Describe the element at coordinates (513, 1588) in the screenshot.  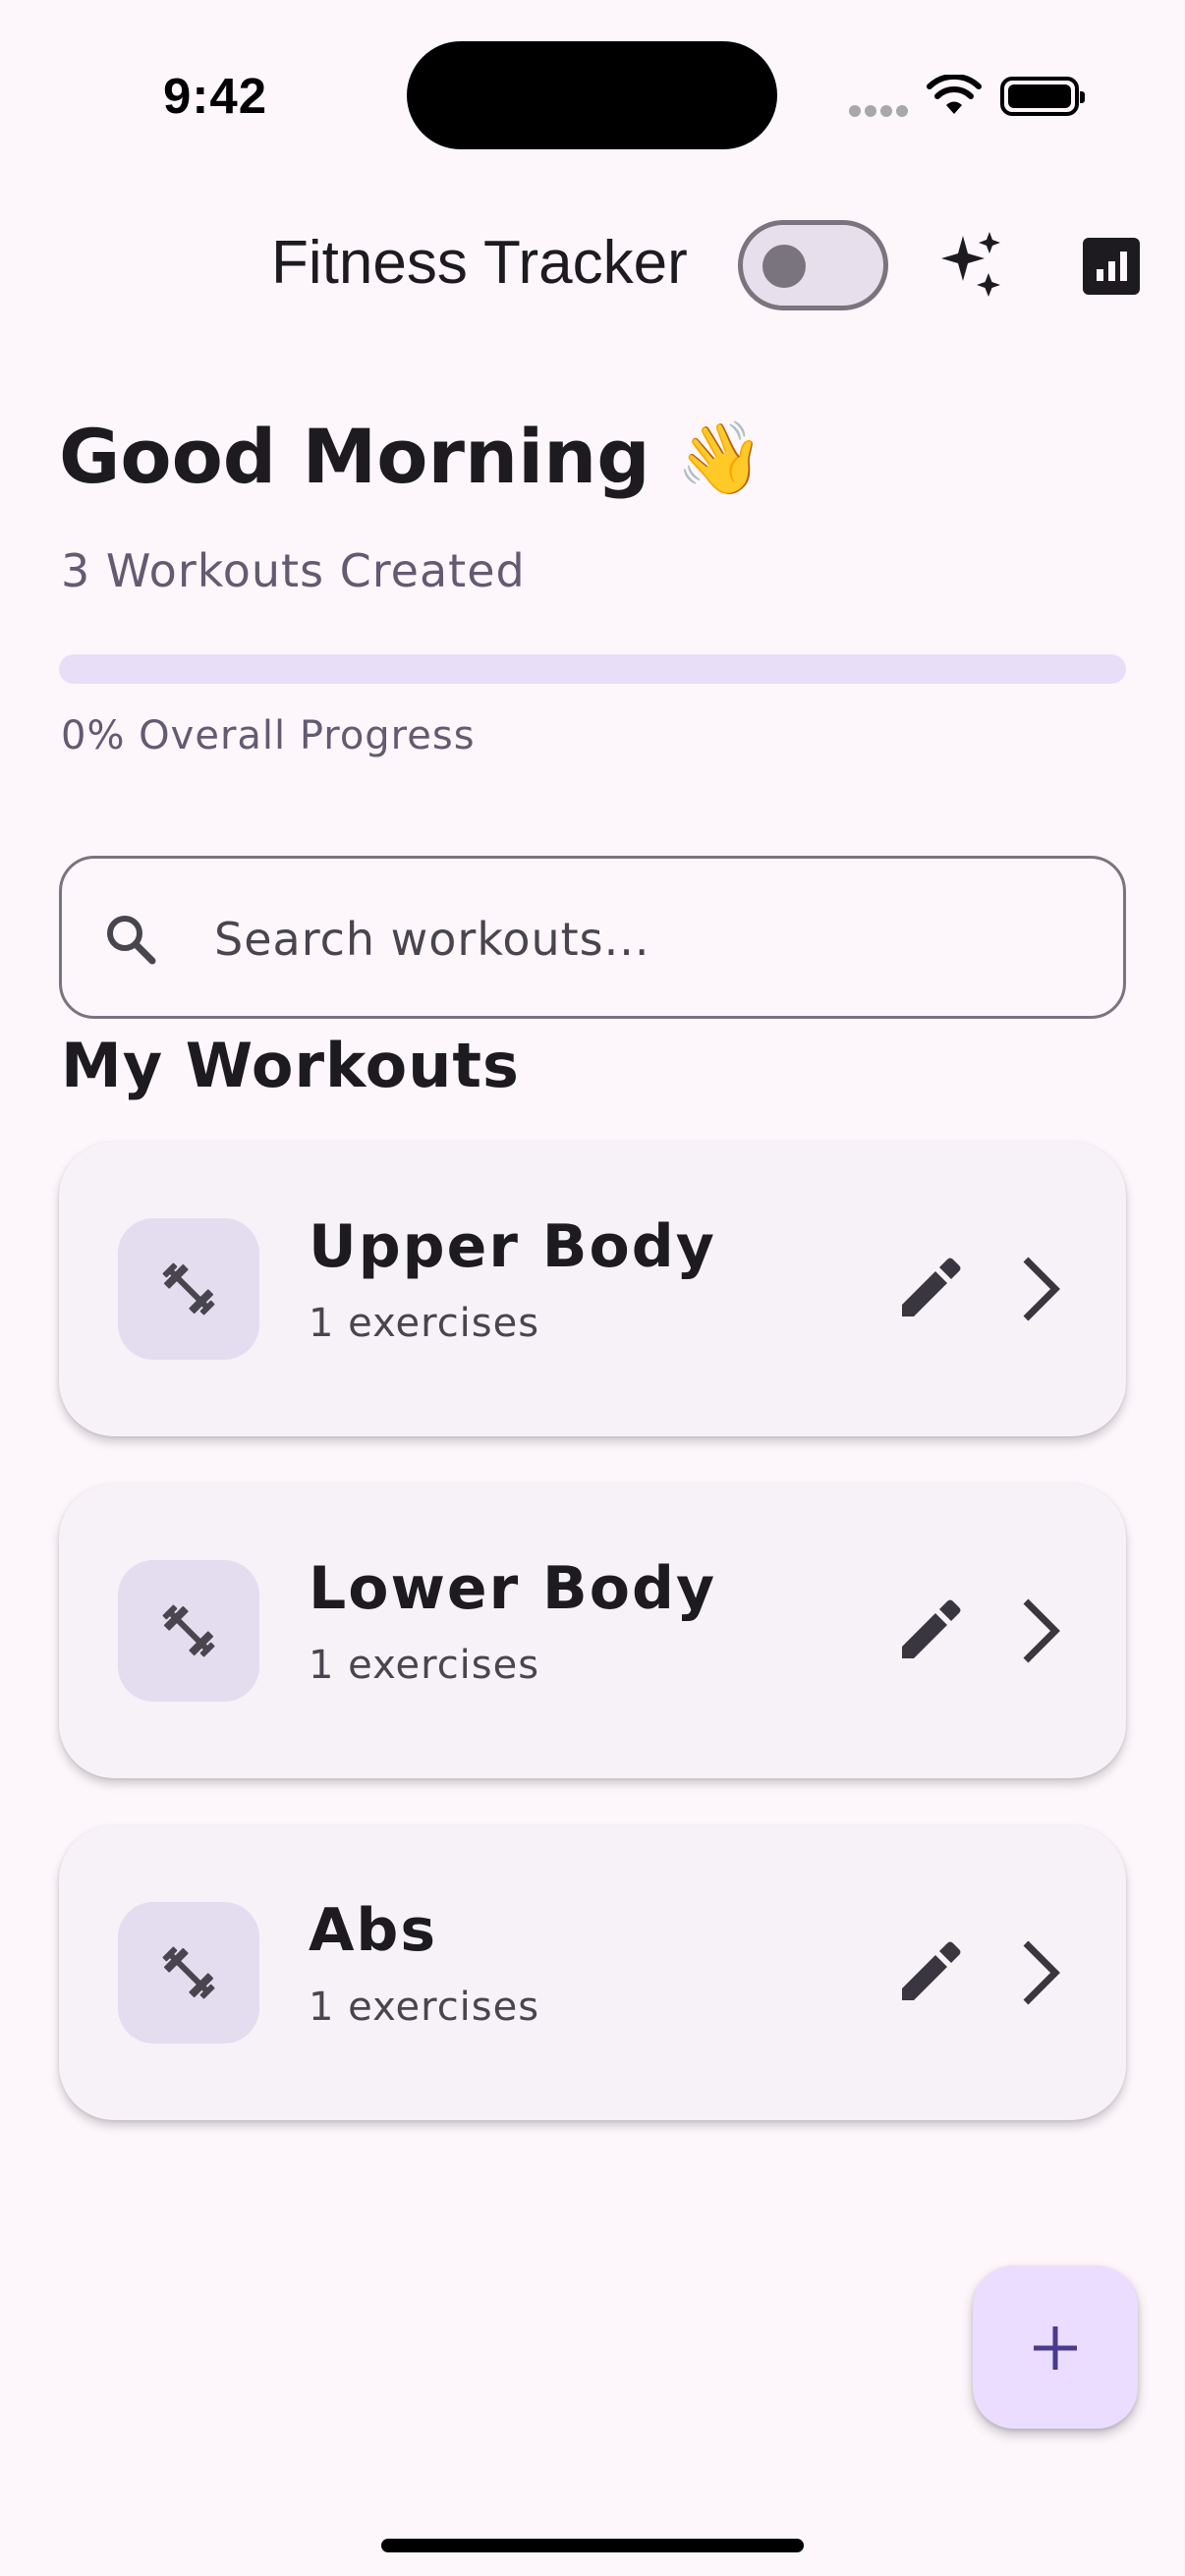
I see `workout-name: Lower Body` at that location.